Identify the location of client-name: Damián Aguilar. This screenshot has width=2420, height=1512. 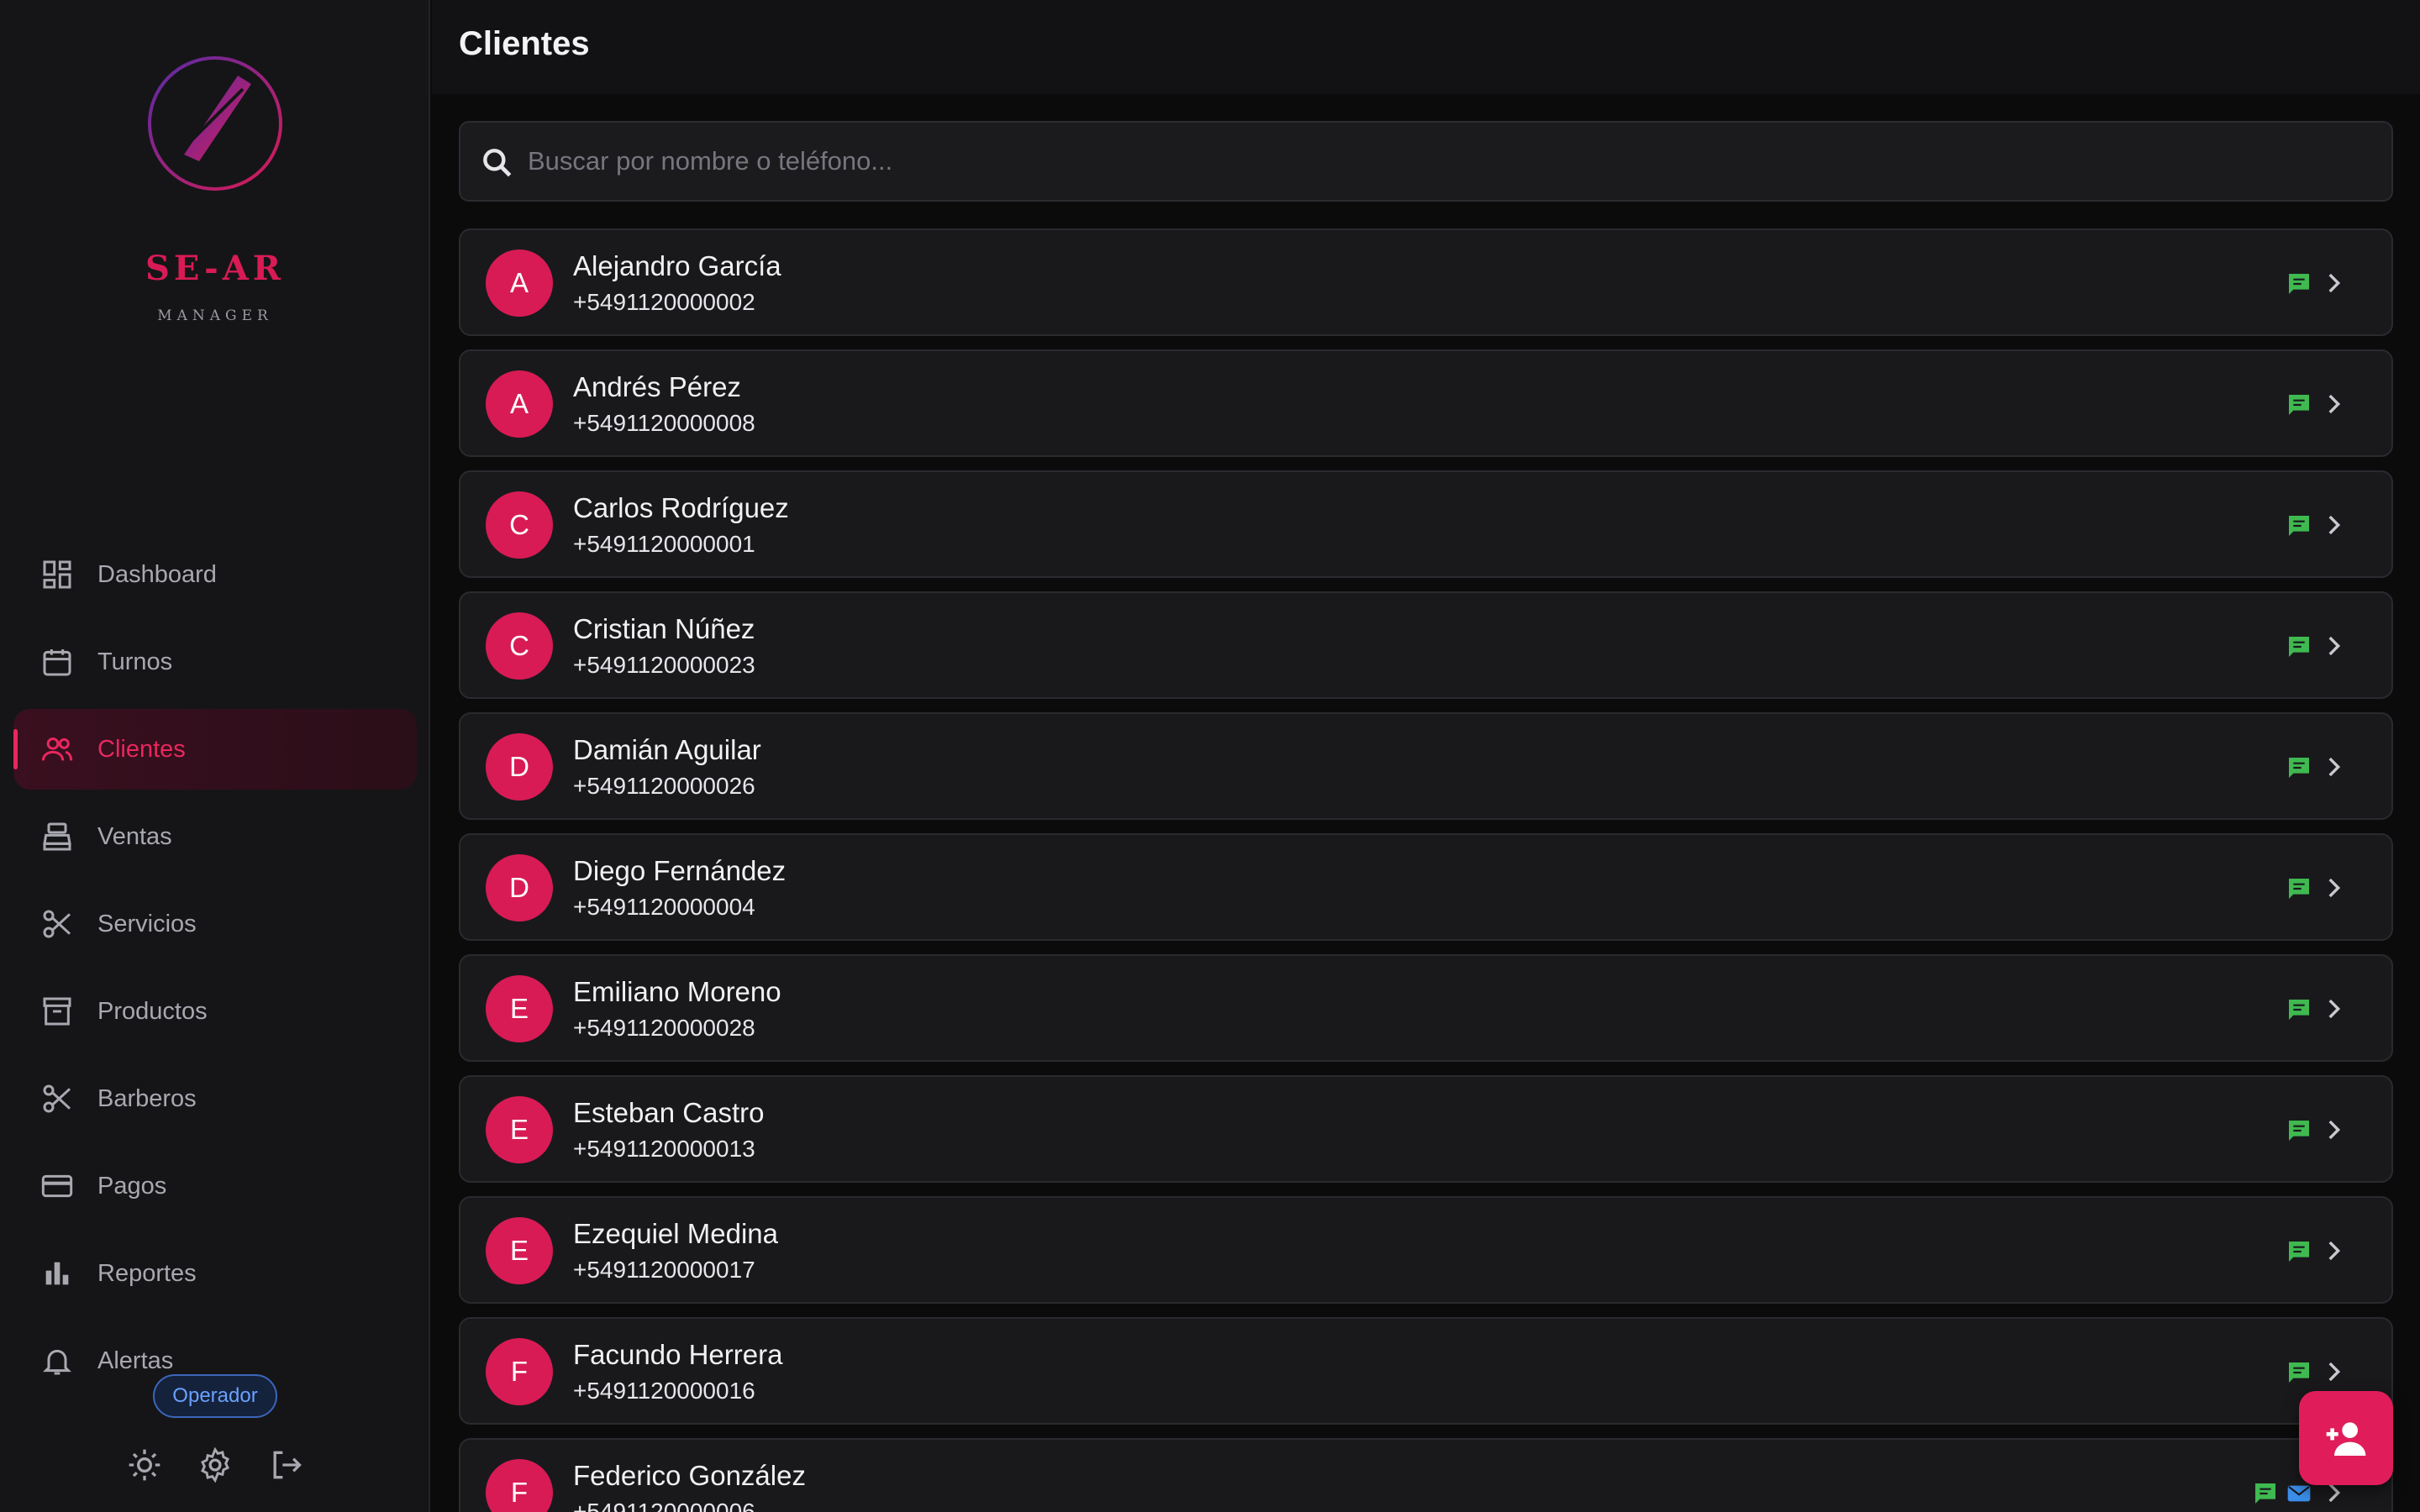
(667, 749).